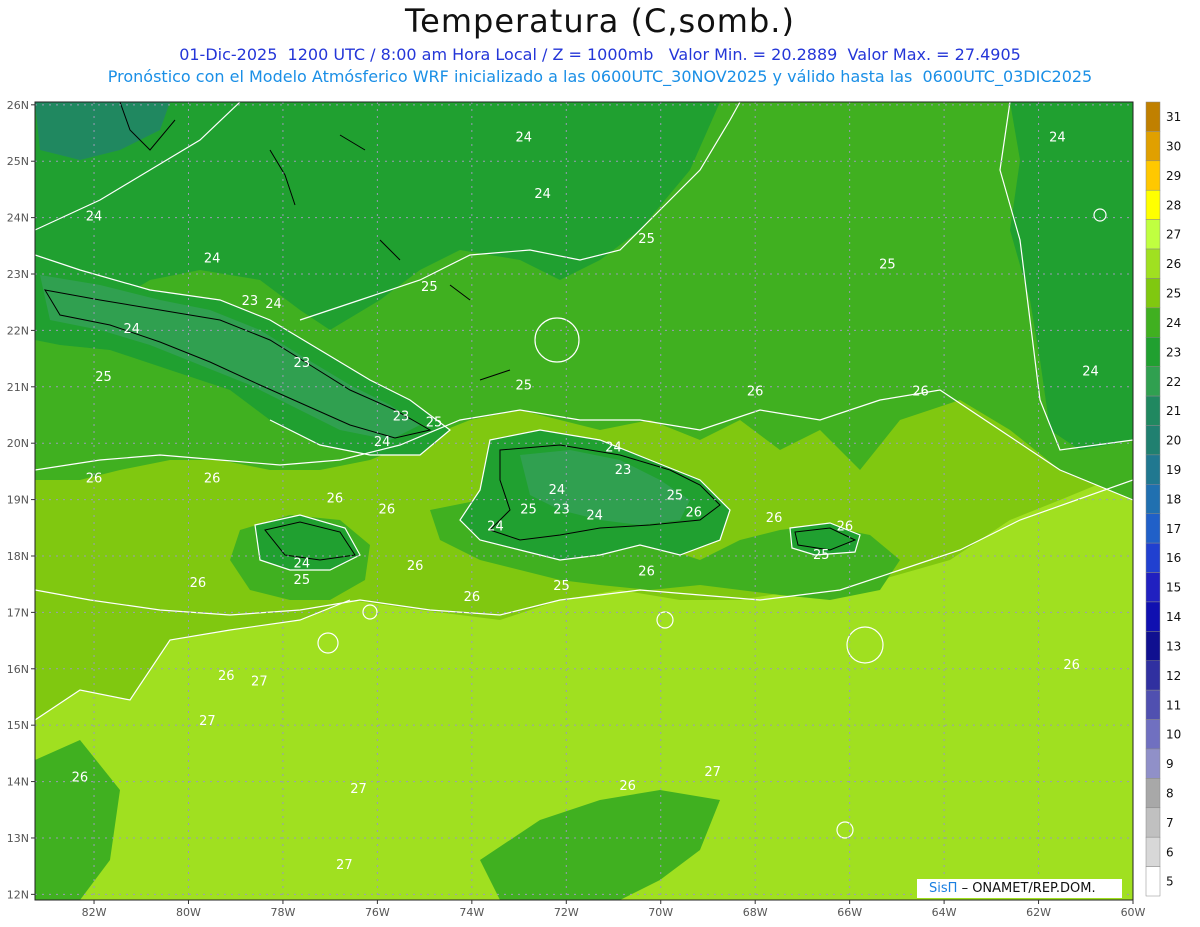  What do you see at coordinates (566, 912) in the screenshot?
I see `lon-label: 72W` at bounding box center [566, 912].